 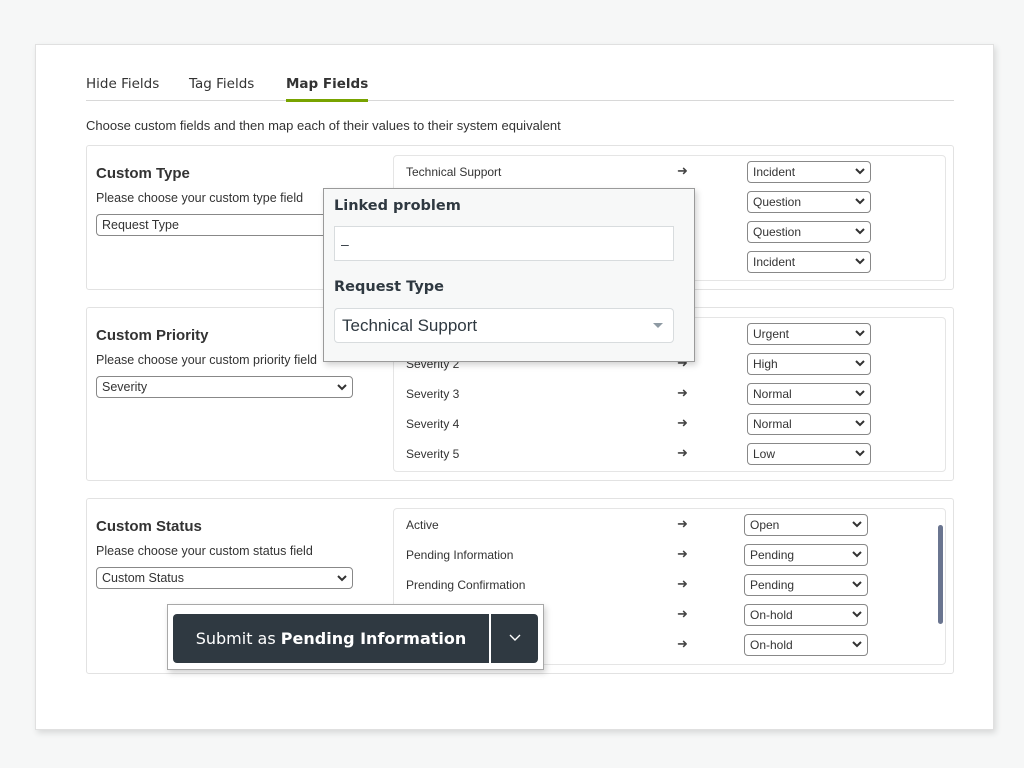 I want to click on mapping-select: Low, so click(x=809, y=454).